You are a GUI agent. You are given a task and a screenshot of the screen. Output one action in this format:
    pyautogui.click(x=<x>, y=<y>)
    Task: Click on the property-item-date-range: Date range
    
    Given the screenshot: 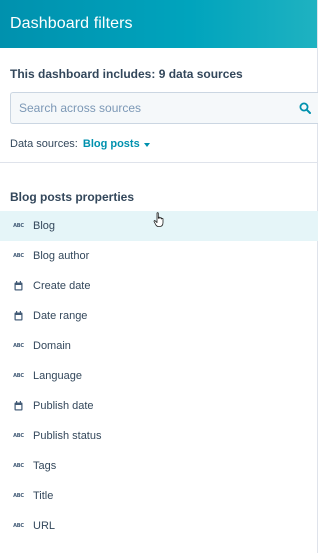 What is the action you would take?
    pyautogui.click(x=159, y=316)
    